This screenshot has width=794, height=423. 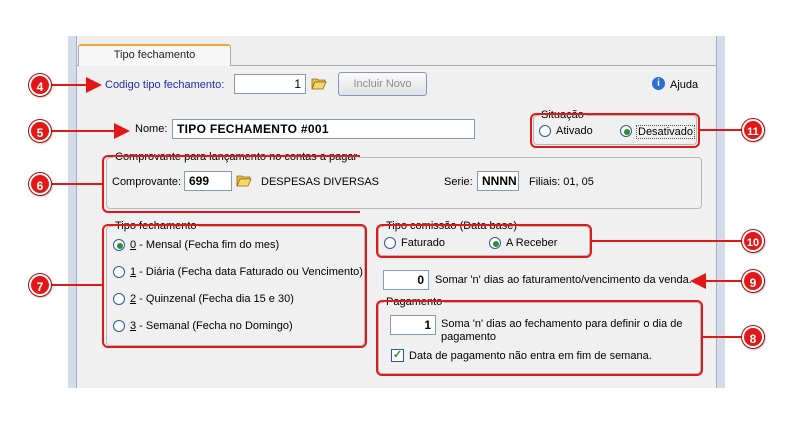 I want to click on annotation-badge-11: 11, so click(x=753, y=130).